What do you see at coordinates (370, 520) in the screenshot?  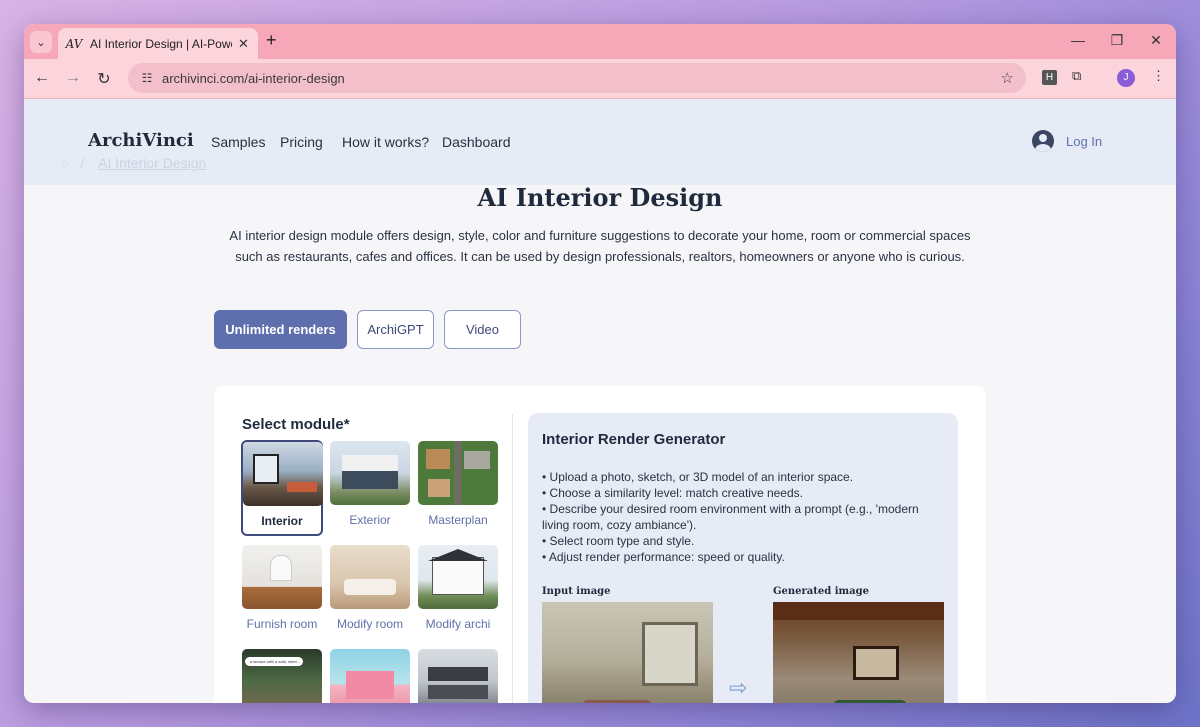 I see `module-label-exterior: Exterior` at bounding box center [370, 520].